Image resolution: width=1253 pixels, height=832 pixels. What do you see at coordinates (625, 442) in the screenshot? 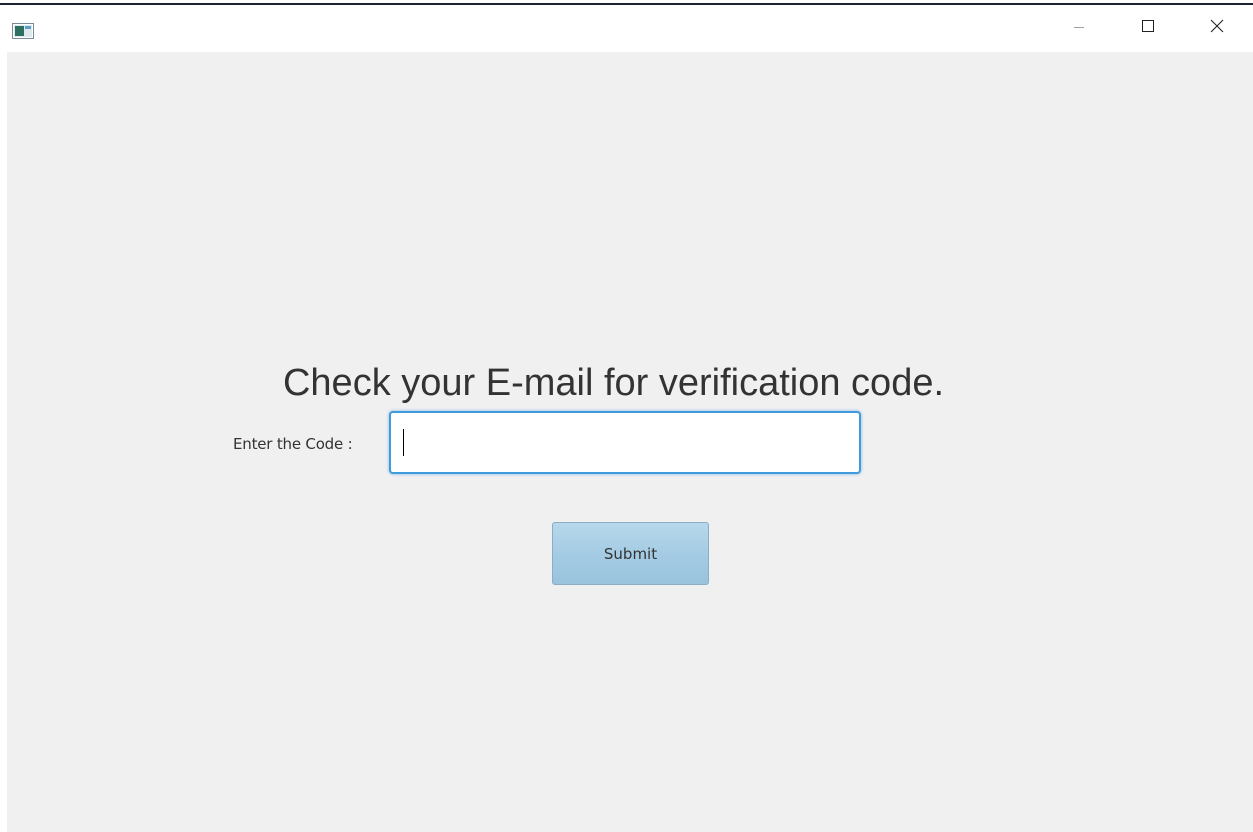
I see `code-input` at bounding box center [625, 442].